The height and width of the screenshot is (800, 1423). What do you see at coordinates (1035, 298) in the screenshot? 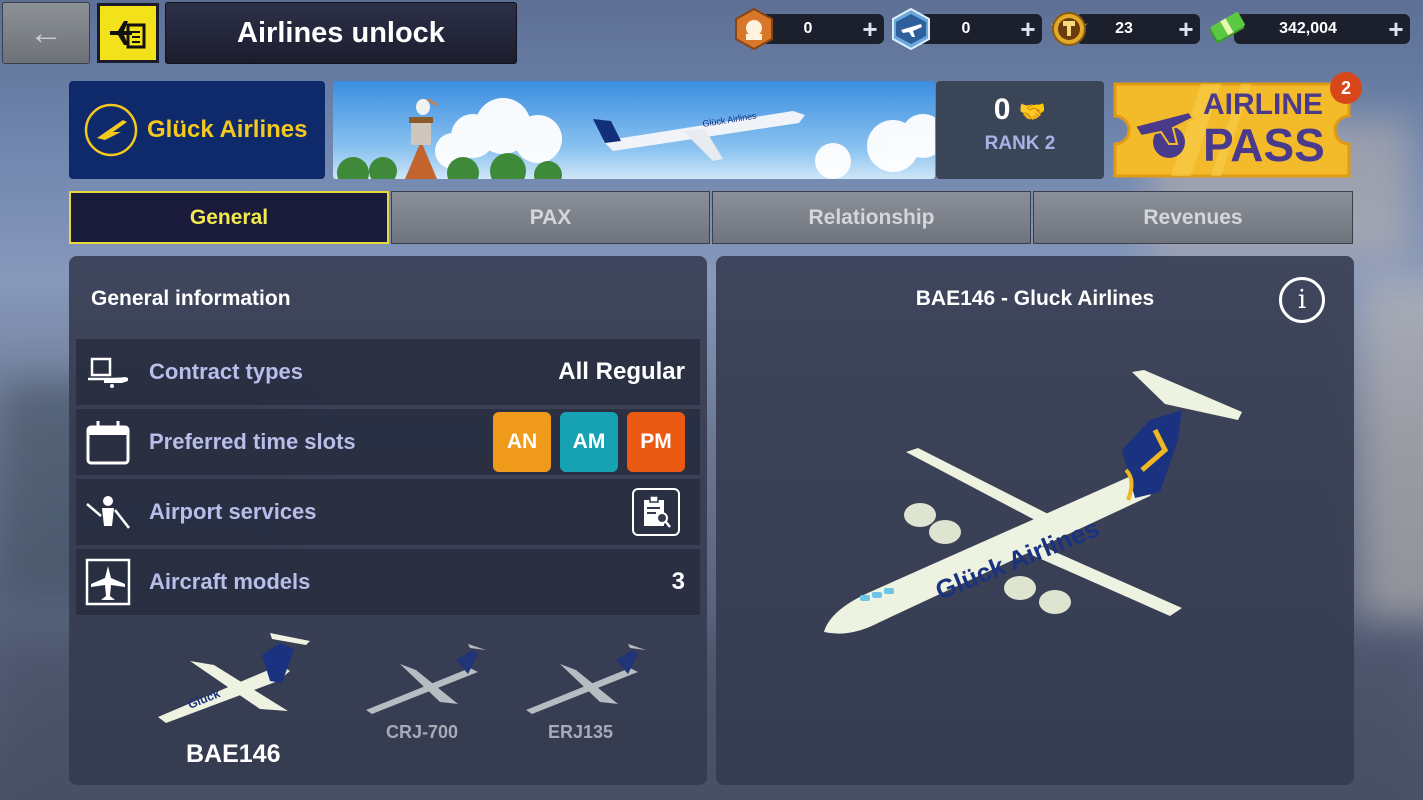
I see `preview-title: BAE146 - Gluck Airlines` at bounding box center [1035, 298].